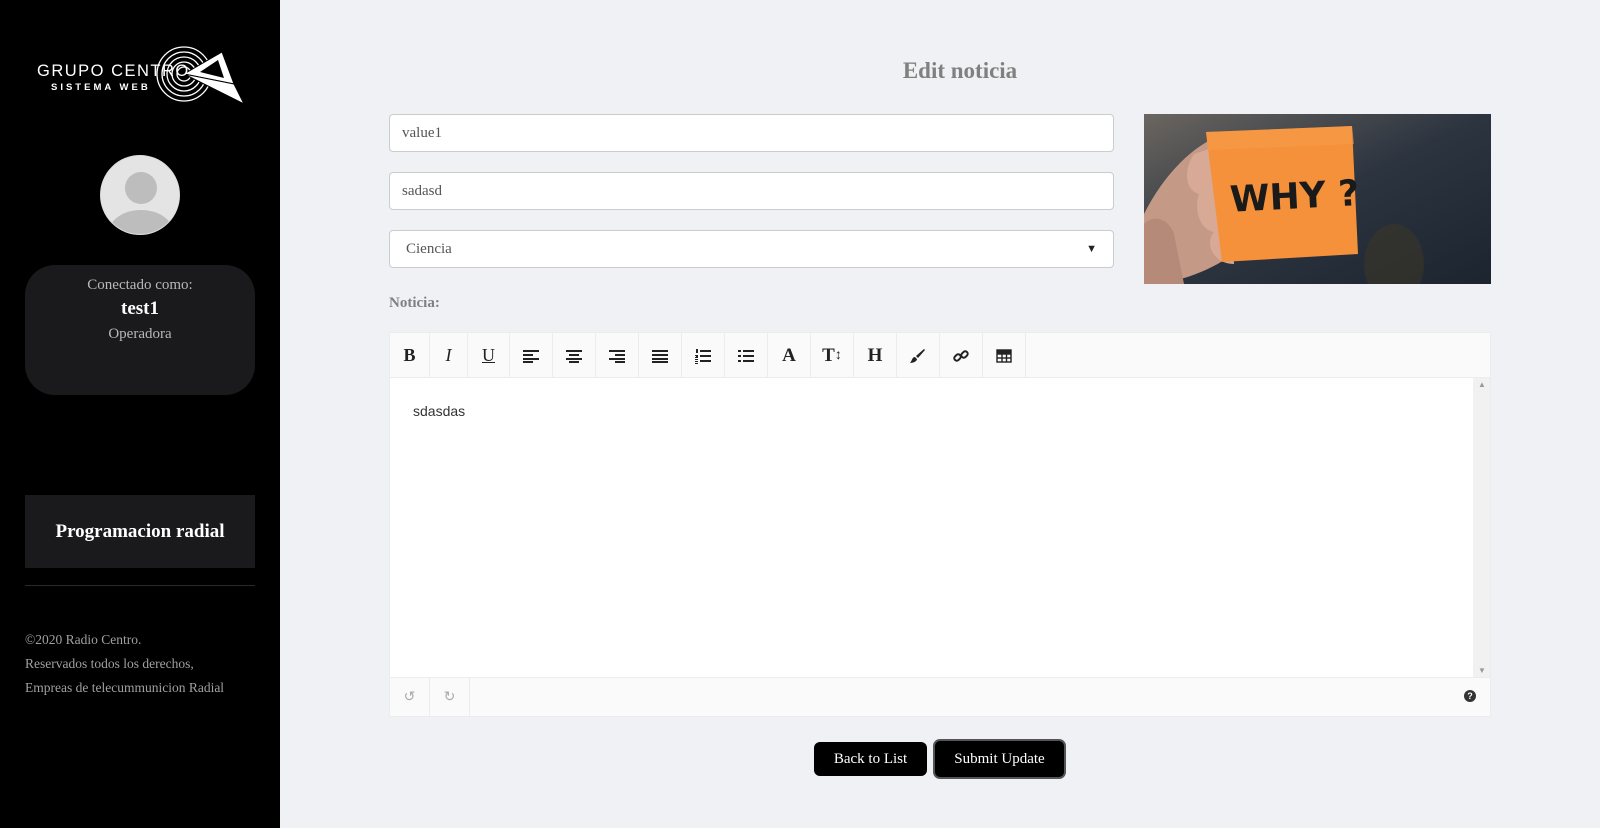  I want to click on editor-scrollbar: ▲ ▼, so click(1481, 527).